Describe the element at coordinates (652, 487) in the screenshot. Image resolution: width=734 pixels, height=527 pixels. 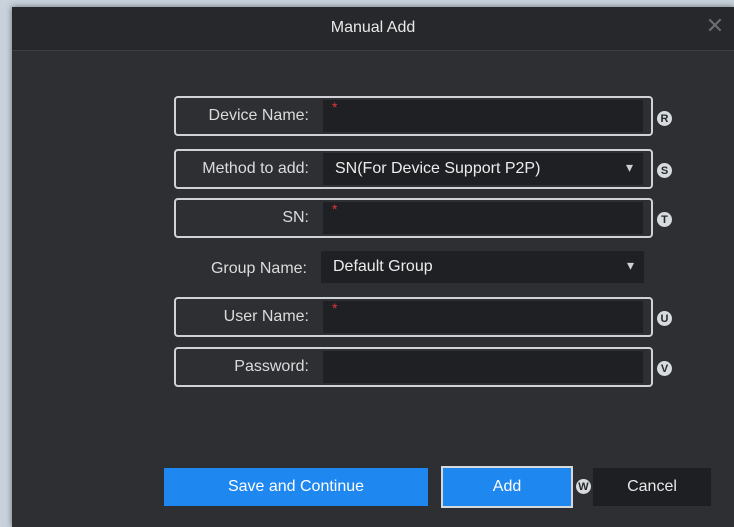
I see `cancel-button: Cancel` at that location.